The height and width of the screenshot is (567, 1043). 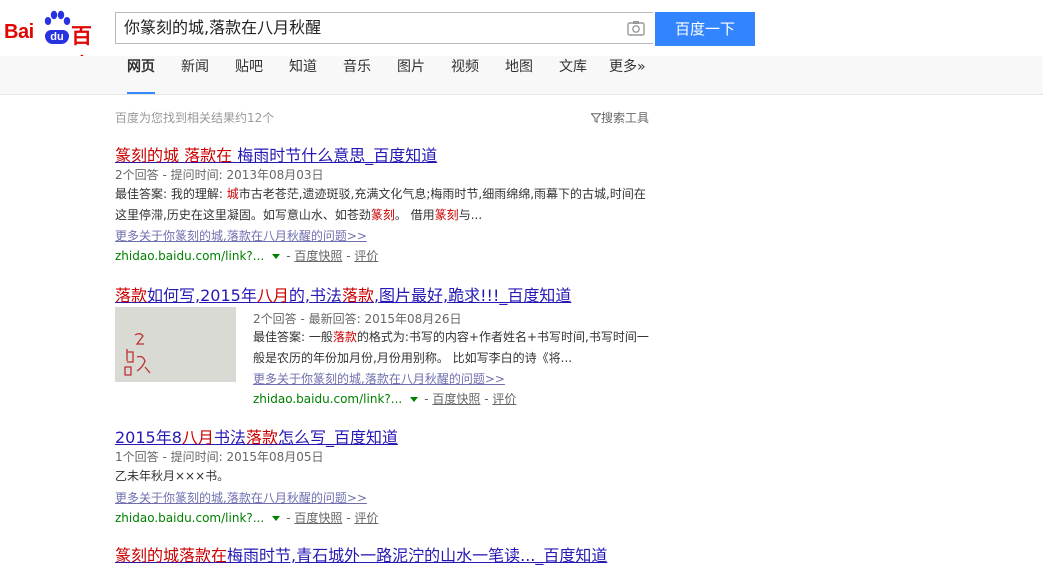 I want to click on search-tools-label: 搜索工具, so click(x=625, y=118).